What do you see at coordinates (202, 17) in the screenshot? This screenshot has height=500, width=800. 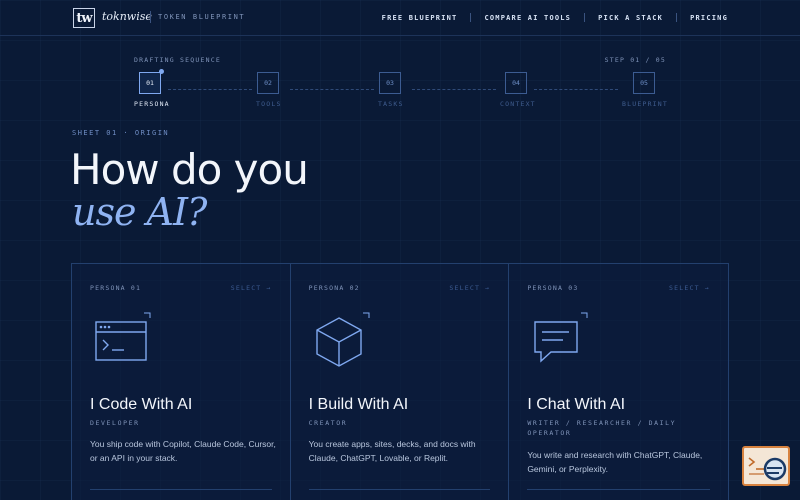 I see `brand-subtitle: TOKEN BLUEPRINT` at bounding box center [202, 17].